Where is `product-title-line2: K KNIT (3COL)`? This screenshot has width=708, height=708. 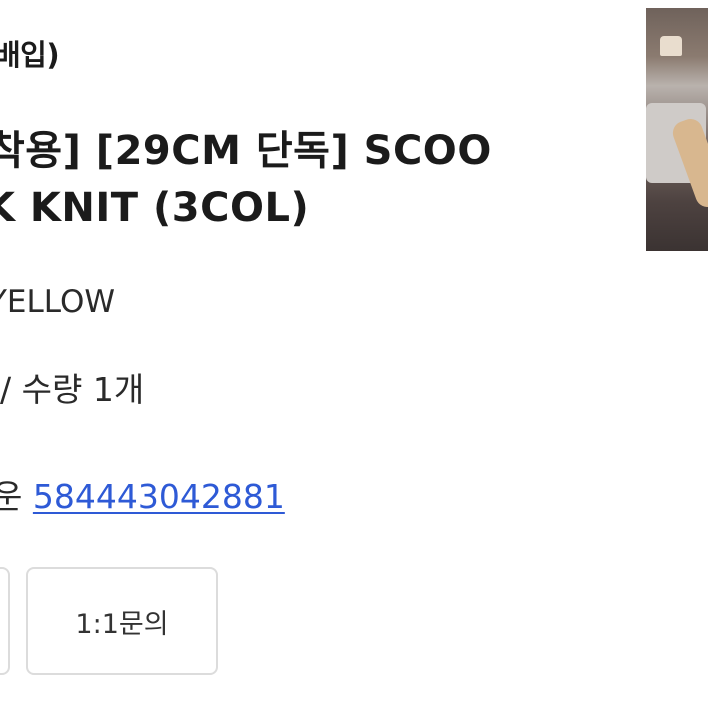
product-title-line2: K KNIT (3COL) is located at coordinates (154, 208).